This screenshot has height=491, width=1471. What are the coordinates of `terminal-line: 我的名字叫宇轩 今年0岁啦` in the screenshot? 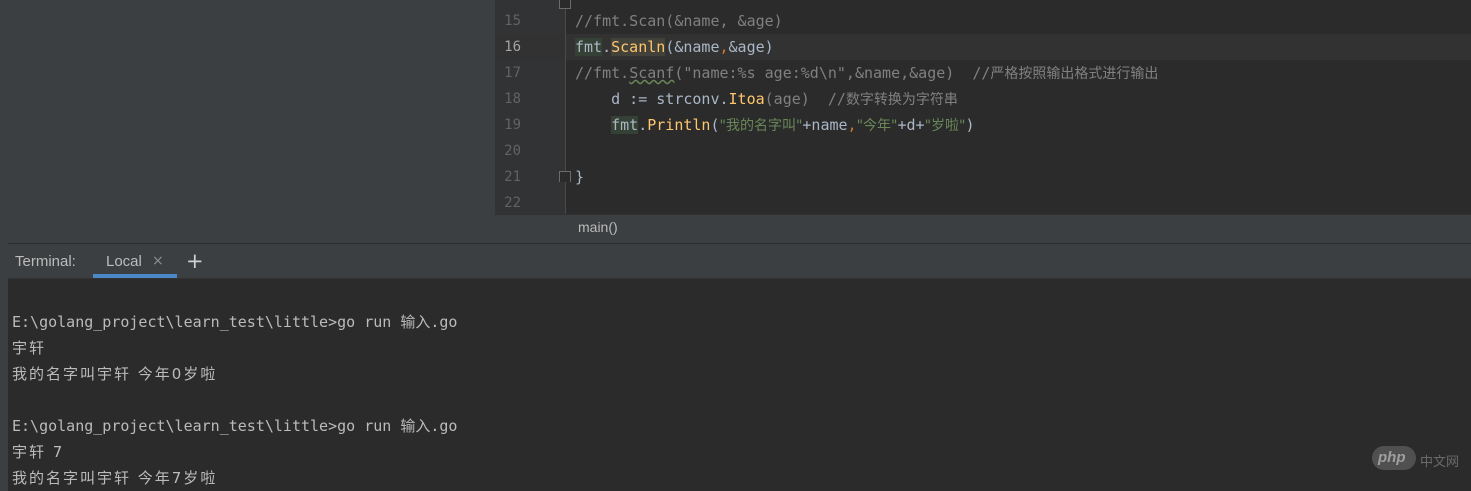 It's located at (115, 374).